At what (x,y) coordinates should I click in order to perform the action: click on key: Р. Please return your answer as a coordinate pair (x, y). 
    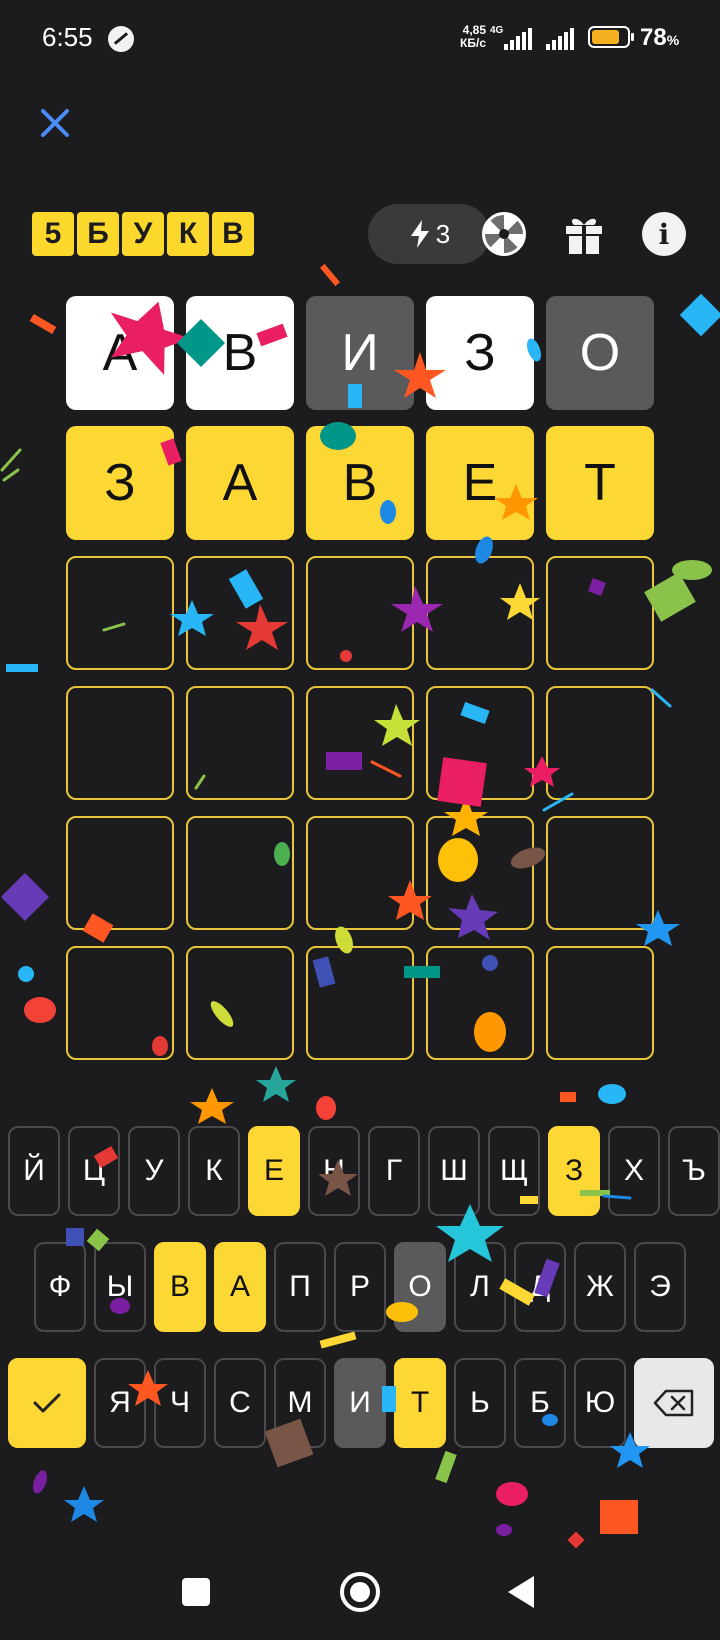
    Looking at the image, I should click on (360, 1287).